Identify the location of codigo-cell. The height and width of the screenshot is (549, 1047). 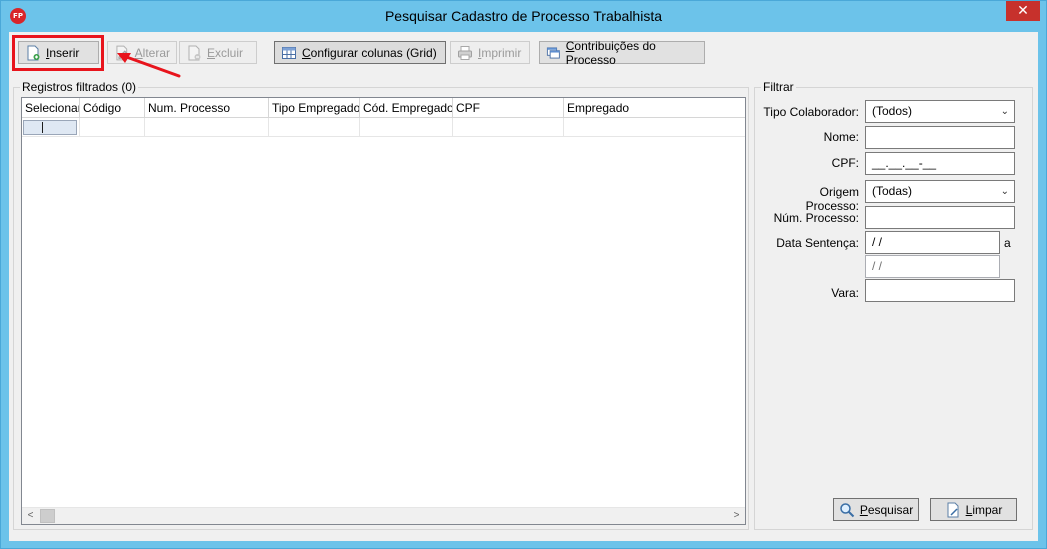
(112, 127).